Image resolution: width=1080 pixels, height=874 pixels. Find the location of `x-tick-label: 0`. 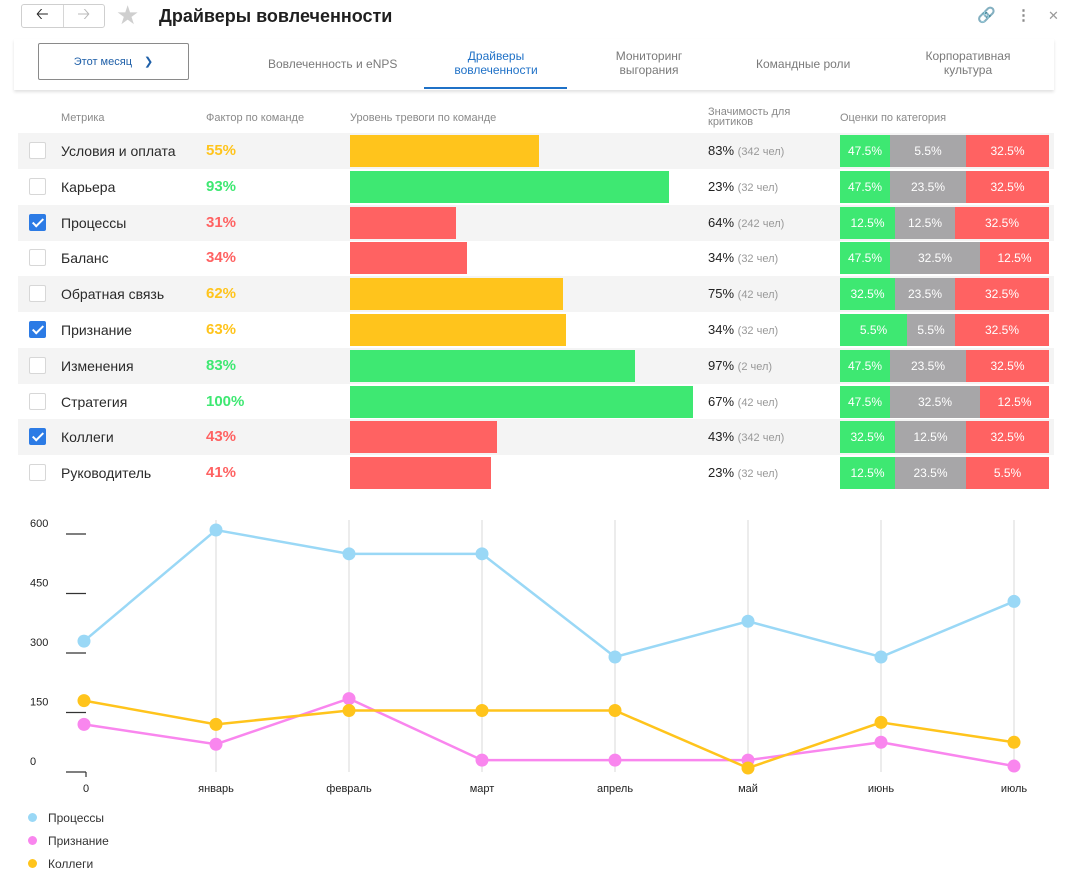

x-tick-label: 0 is located at coordinates (86, 789).